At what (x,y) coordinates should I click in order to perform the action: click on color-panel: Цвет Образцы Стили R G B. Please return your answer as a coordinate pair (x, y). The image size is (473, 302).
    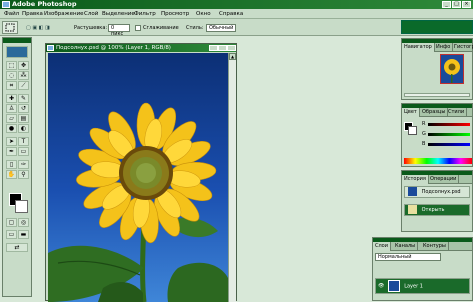
    Looking at the image, I should click on (437, 135).